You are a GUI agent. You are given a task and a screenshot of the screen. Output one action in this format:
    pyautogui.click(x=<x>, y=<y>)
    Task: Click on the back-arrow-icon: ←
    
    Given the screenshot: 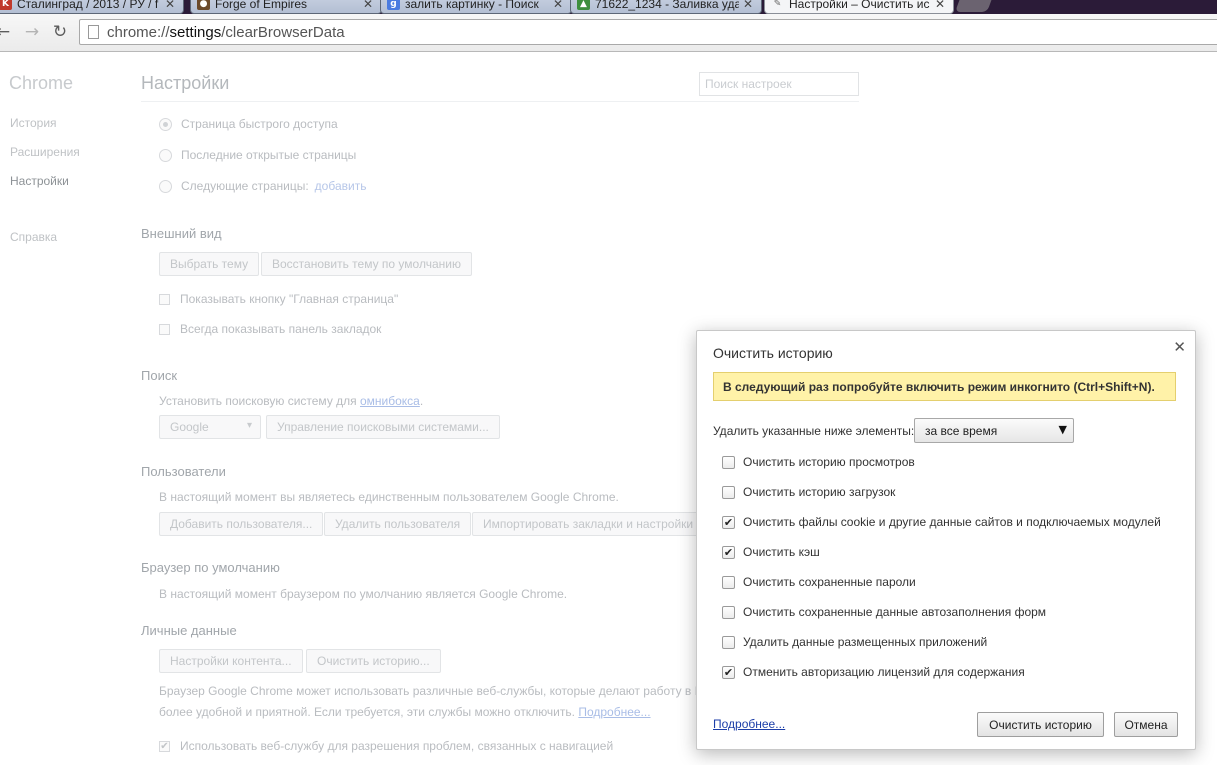 What is the action you would take?
    pyautogui.click(x=6, y=32)
    